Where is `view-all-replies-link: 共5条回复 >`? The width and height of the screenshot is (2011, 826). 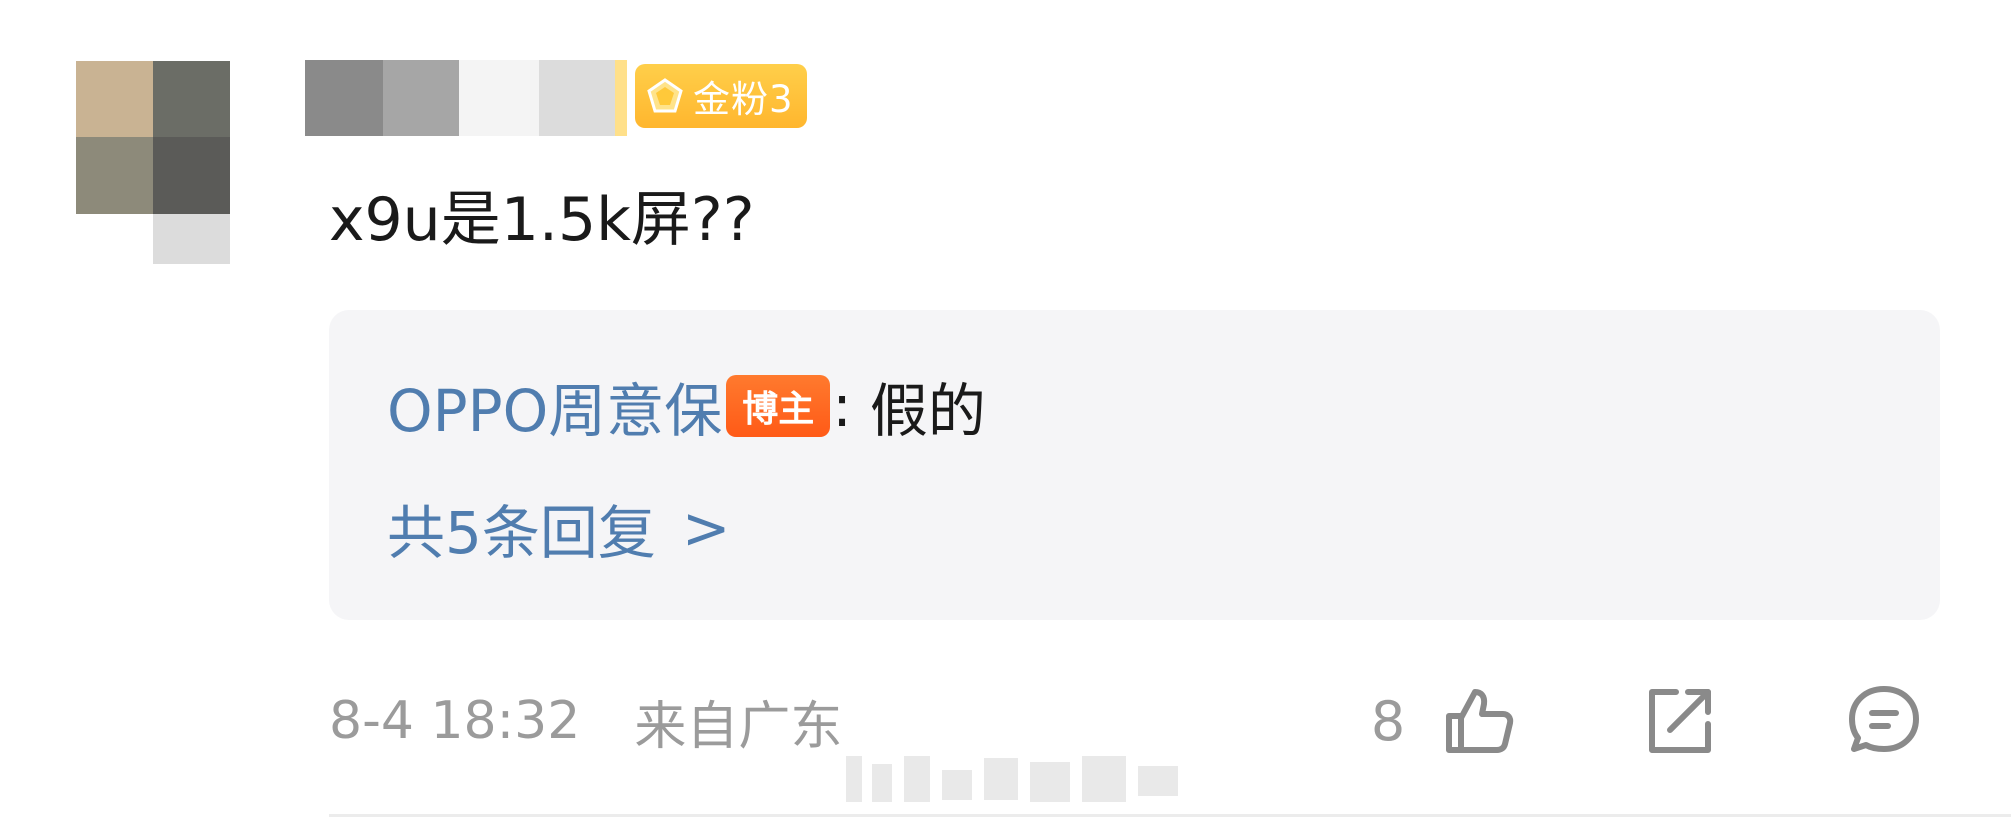 view-all-replies-link: 共5条回复 > is located at coordinates (559, 529).